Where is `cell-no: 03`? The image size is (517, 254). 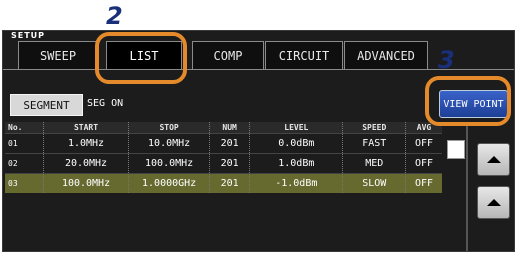 cell-no: 03 is located at coordinates (24, 183).